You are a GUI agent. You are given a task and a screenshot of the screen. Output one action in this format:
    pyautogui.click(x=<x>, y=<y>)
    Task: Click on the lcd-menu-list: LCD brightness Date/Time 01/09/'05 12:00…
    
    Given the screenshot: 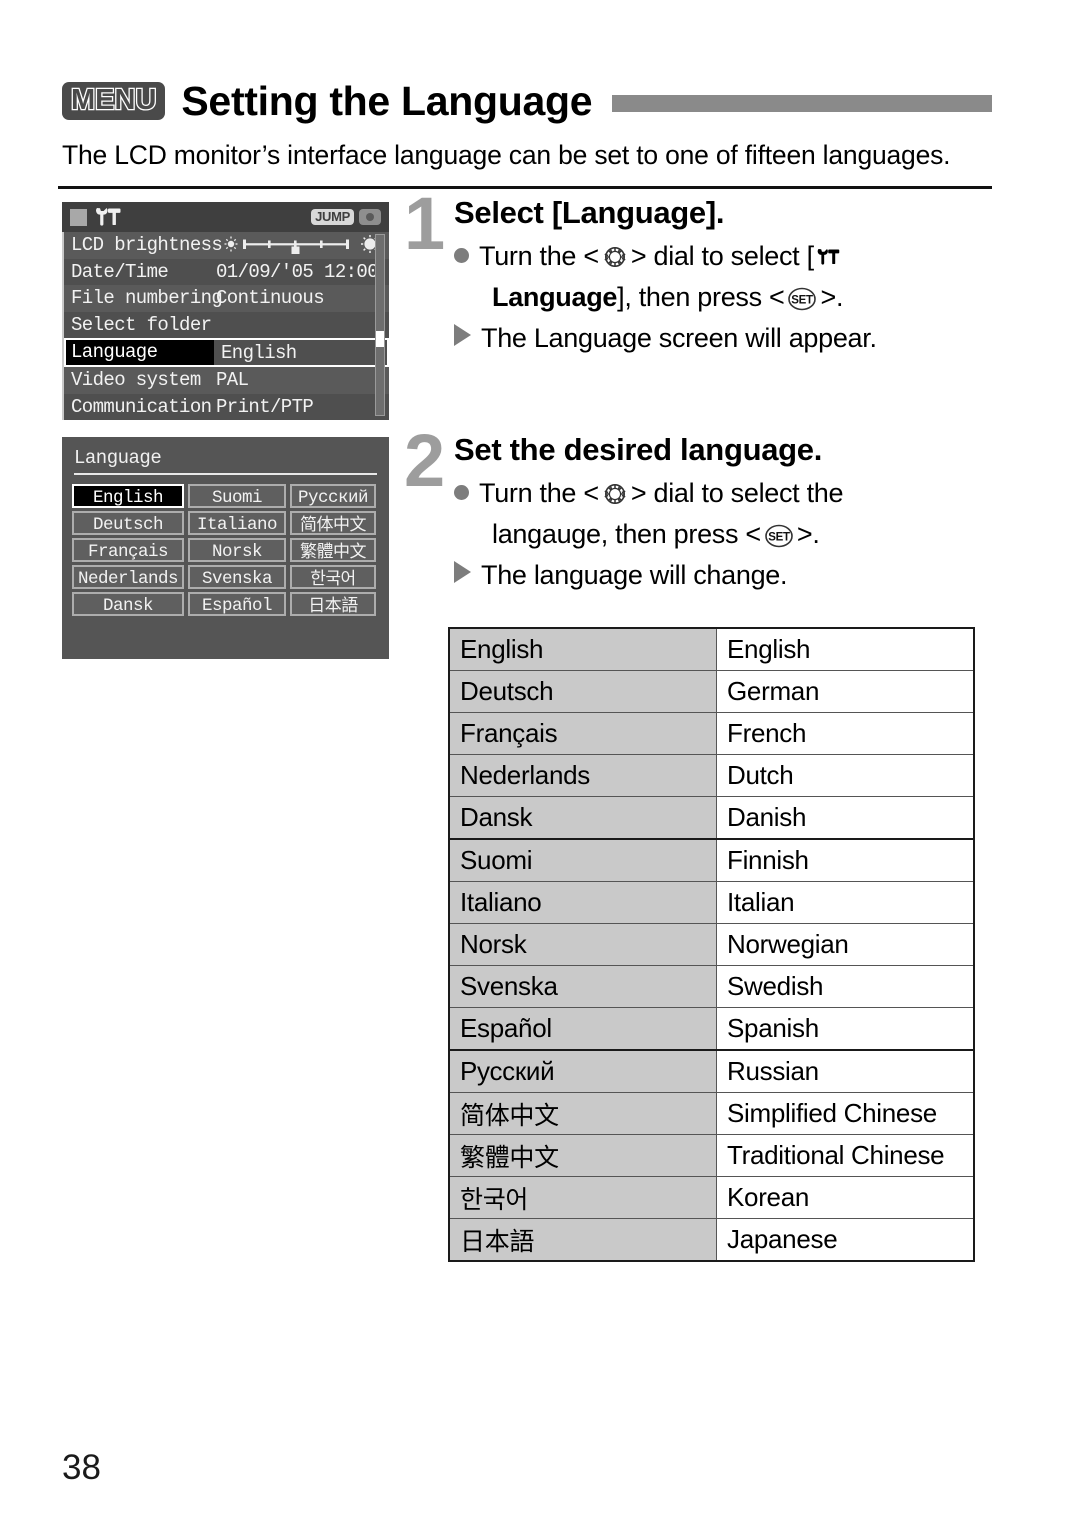 What is the action you would take?
    pyautogui.click(x=225, y=326)
    